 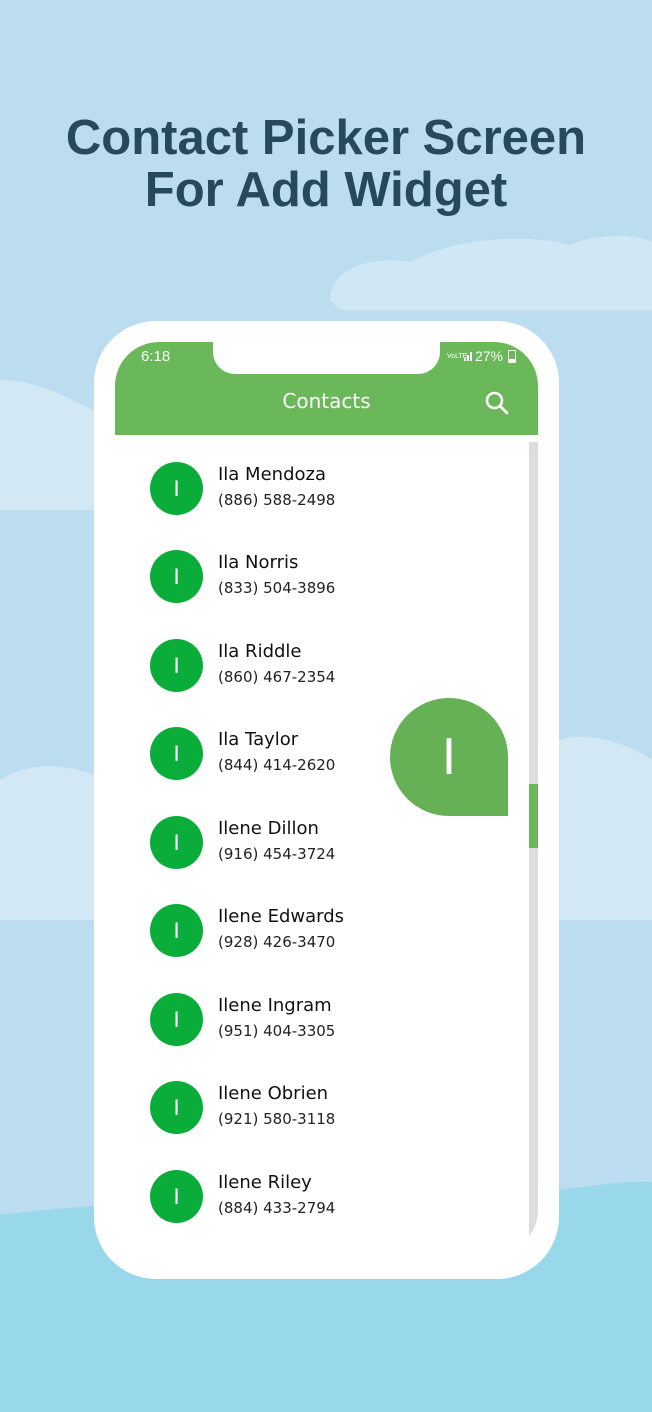 I want to click on contact-name: Ilene Obrien, so click(x=273, y=1093).